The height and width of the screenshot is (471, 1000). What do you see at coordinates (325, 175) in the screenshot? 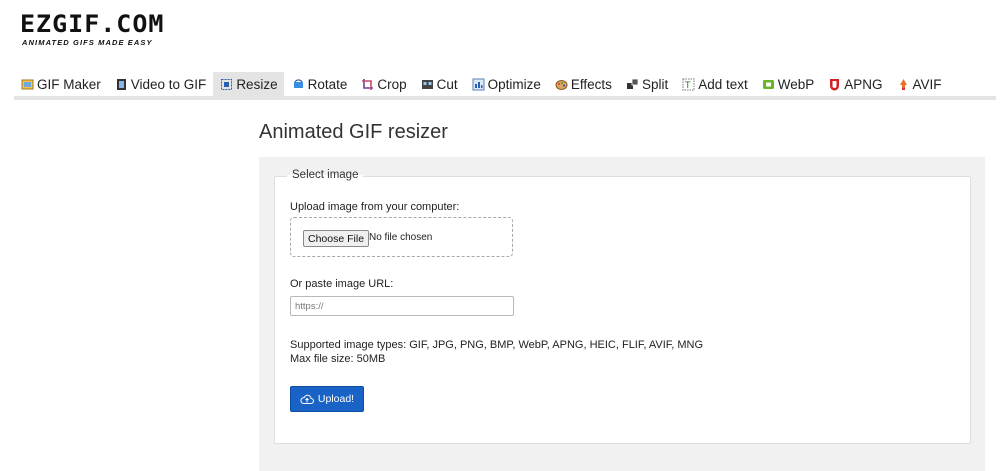
I see `fieldset-legend: Select image` at bounding box center [325, 175].